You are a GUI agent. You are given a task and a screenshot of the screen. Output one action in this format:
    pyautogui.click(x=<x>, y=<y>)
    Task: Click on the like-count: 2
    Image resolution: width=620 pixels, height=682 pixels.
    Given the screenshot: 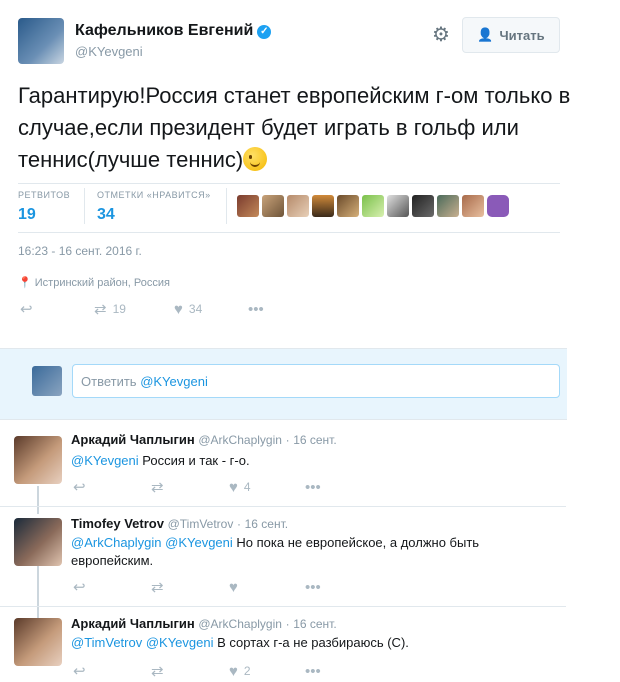 What is the action you would take?
    pyautogui.click(x=247, y=671)
    